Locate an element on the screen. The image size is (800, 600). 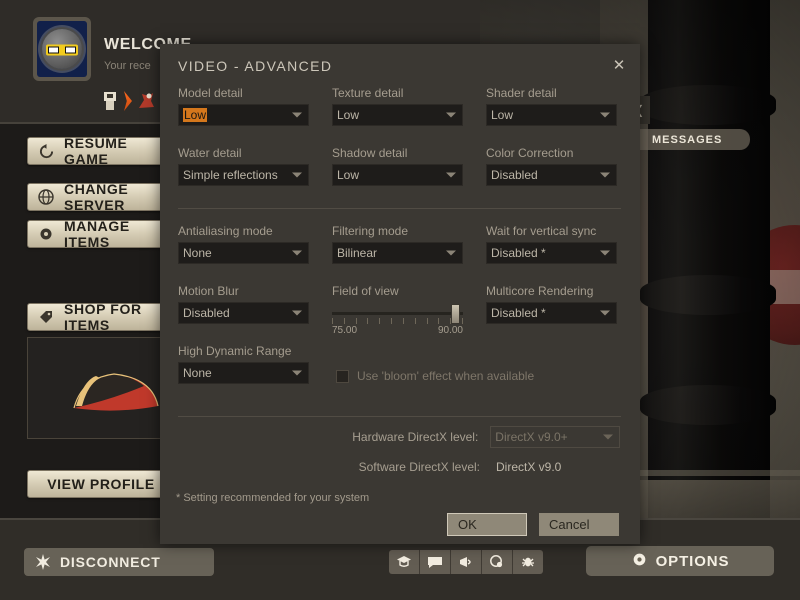
welcome-subtitle: Your rece is located at coordinates (127, 66).